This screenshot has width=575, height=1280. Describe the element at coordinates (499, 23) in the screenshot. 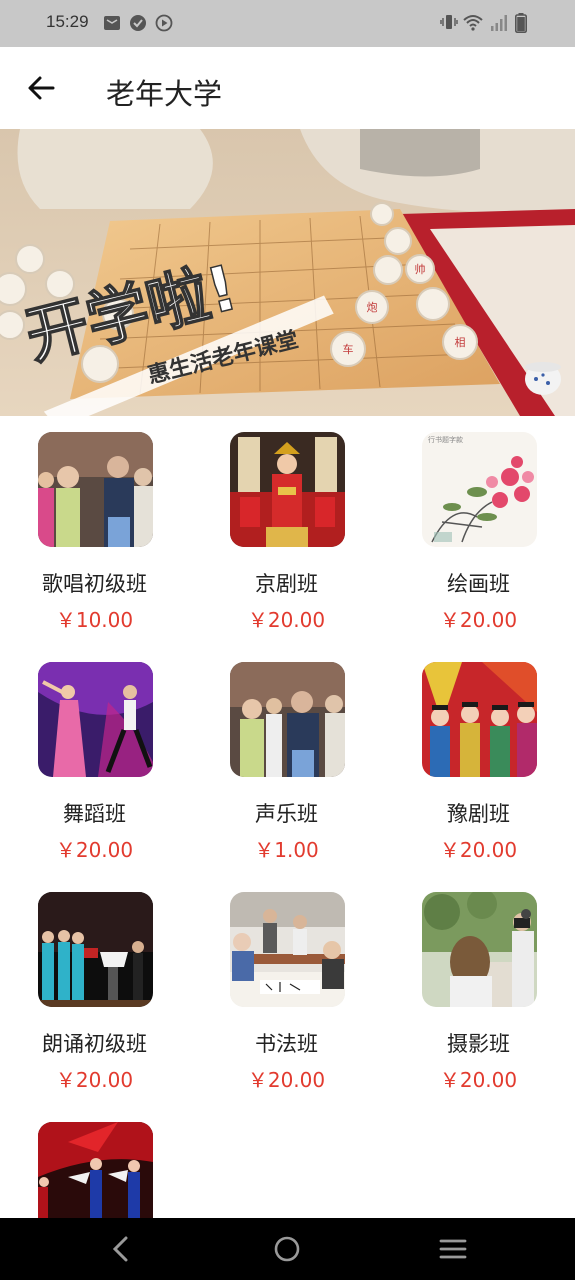

I see `signal-icon` at that location.